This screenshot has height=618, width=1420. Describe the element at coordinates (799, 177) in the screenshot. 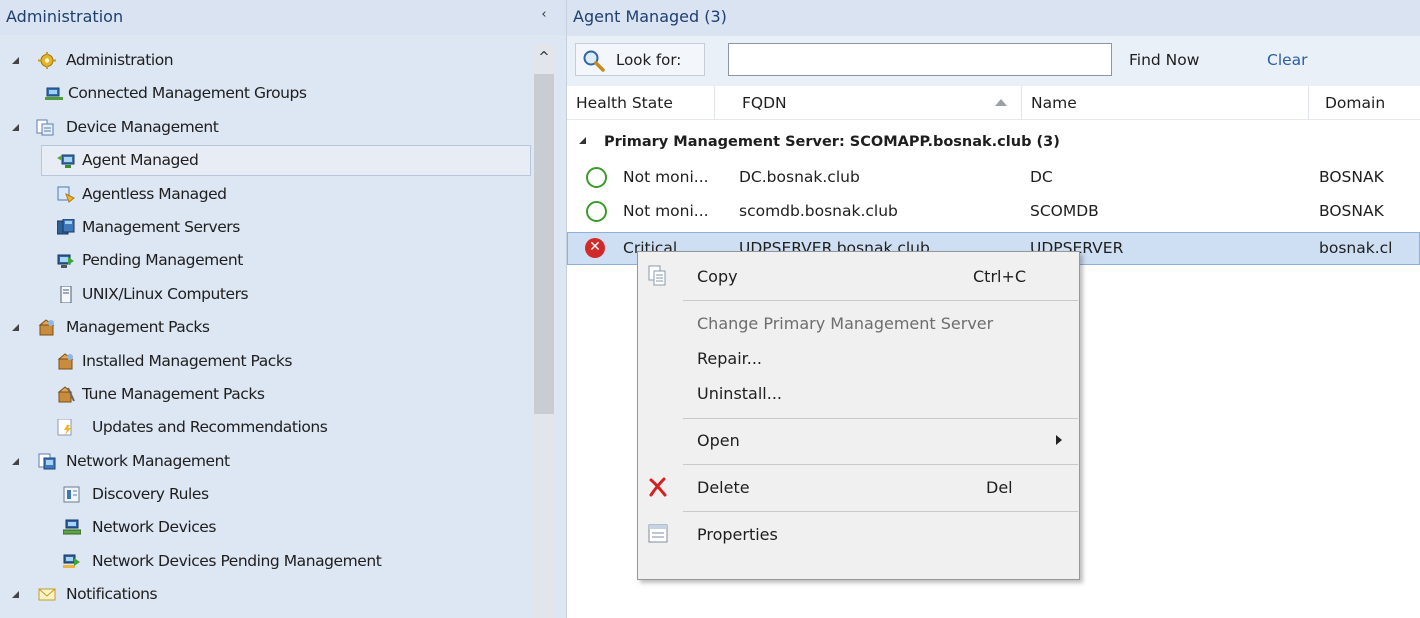

I see `fqdn-cell: DC.bosnak.club` at that location.